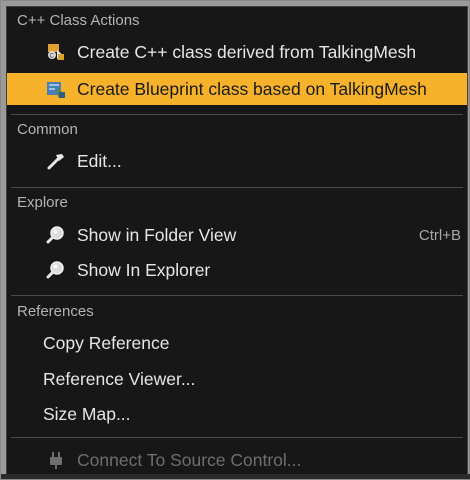  Describe the element at coordinates (56, 161) in the screenshot. I see `hammer-edit-icon` at that location.